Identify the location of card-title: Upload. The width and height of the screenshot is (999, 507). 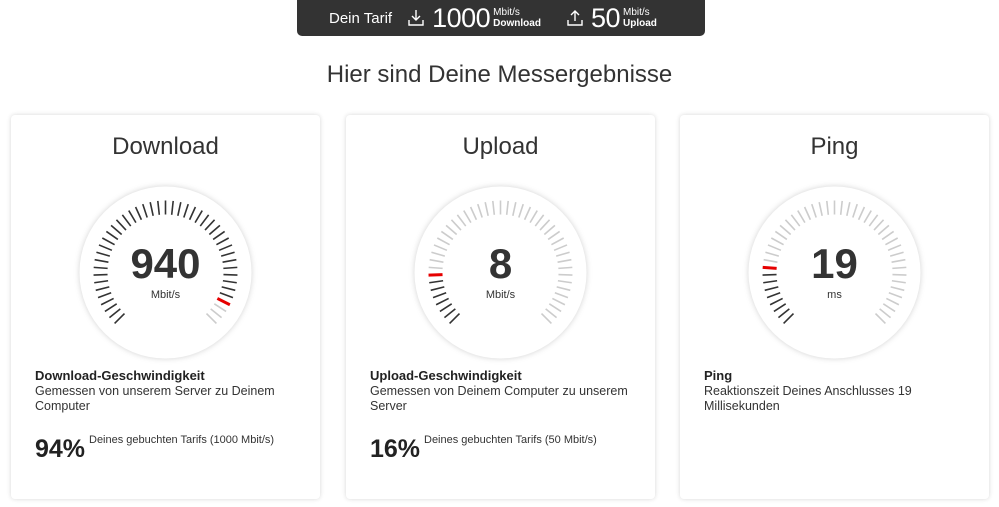
(500, 146).